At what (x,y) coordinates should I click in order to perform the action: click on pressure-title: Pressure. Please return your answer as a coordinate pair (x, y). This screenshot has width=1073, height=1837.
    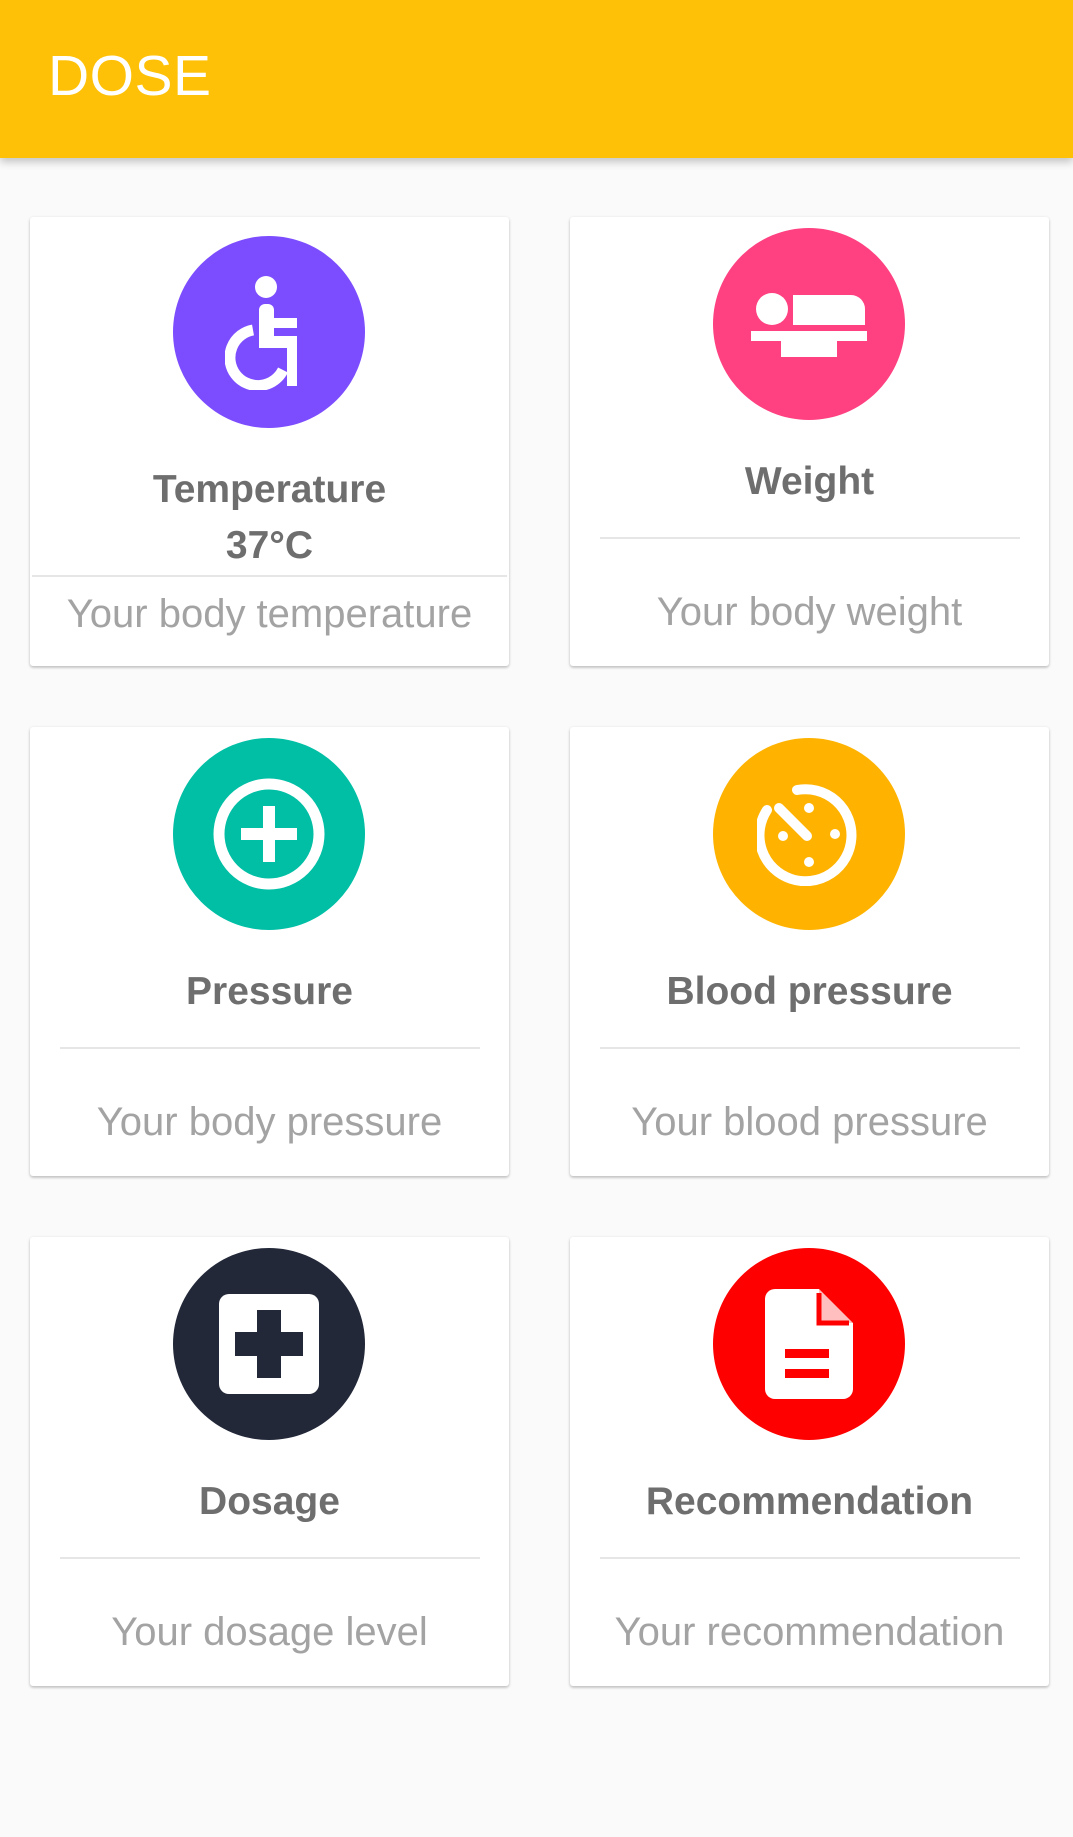
    Looking at the image, I should click on (269, 991).